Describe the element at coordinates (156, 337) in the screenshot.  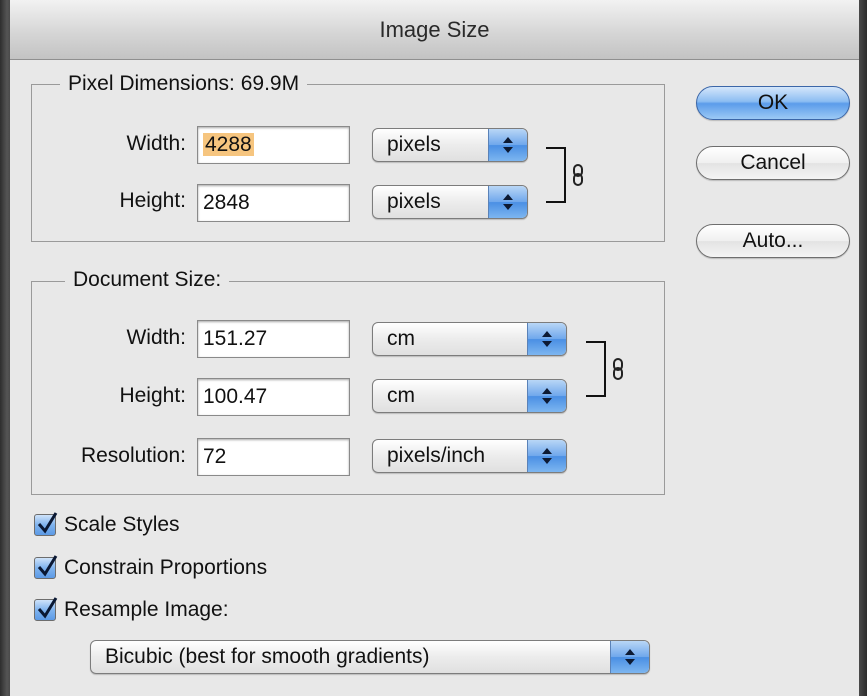
I see `doc-width-label: Width:` at that location.